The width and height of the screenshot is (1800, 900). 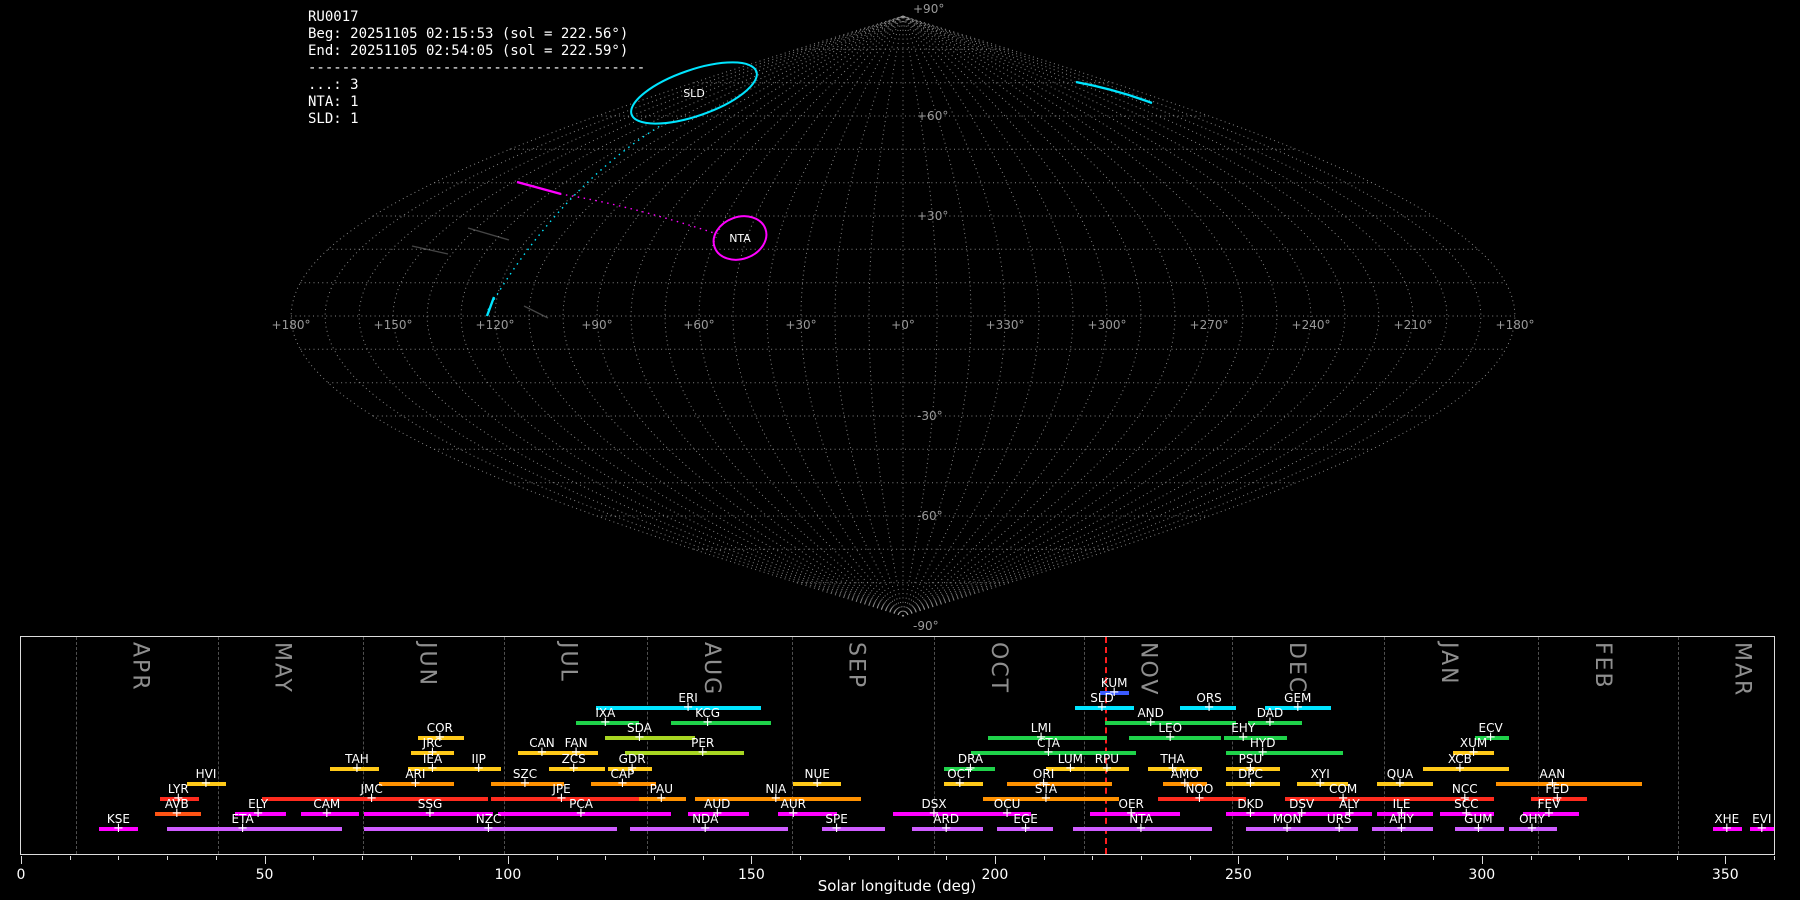 I want to click on shower-peak-CAN: +, so click(x=542, y=753).